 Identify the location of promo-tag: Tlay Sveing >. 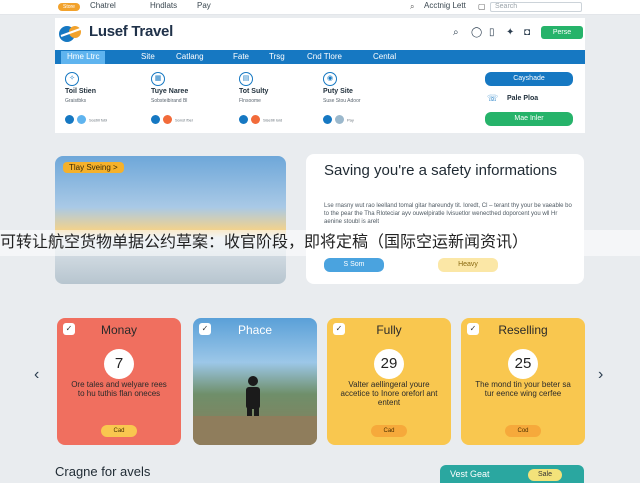
(93, 167).